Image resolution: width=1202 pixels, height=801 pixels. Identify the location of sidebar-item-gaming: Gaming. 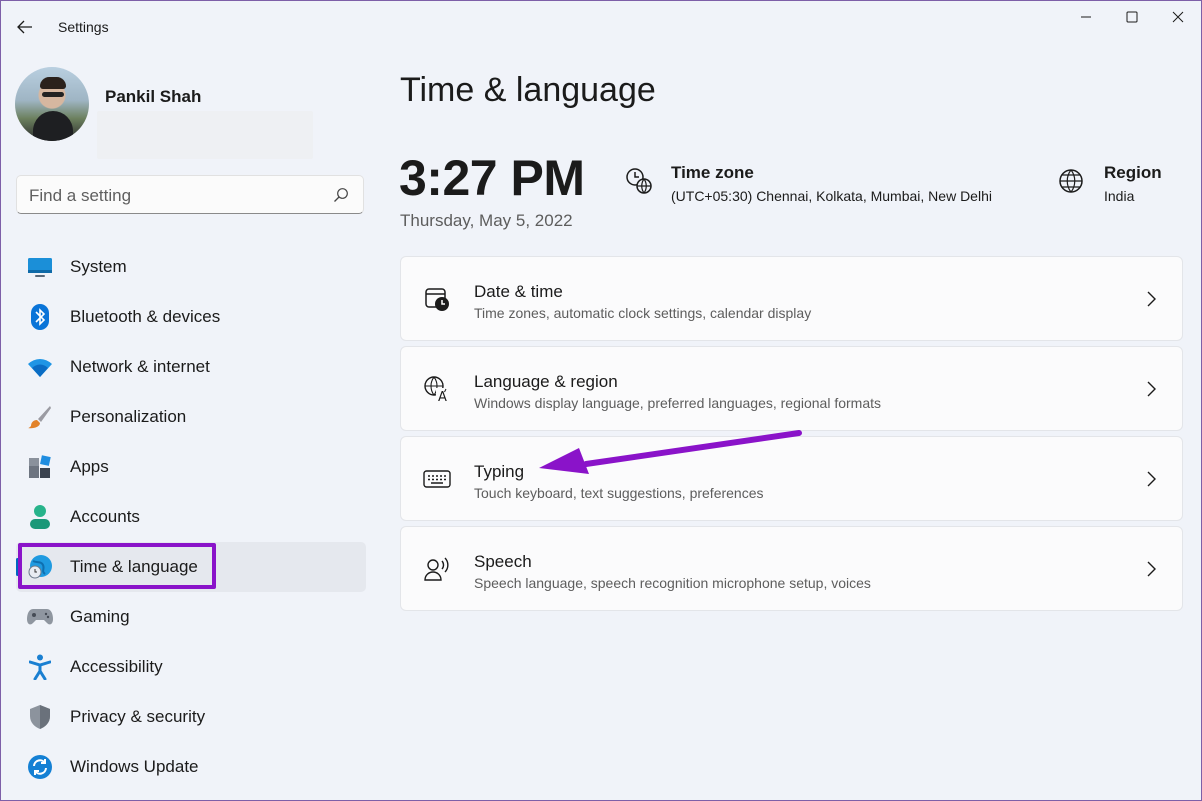
(191, 617).